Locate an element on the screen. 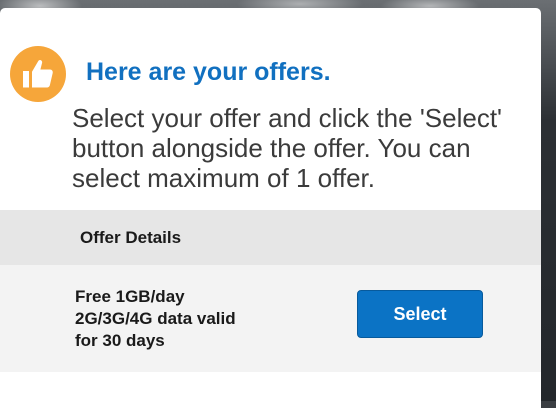 Image resolution: width=556 pixels, height=408 pixels. dialog-title: Here are your offers. is located at coordinates (208, 72).